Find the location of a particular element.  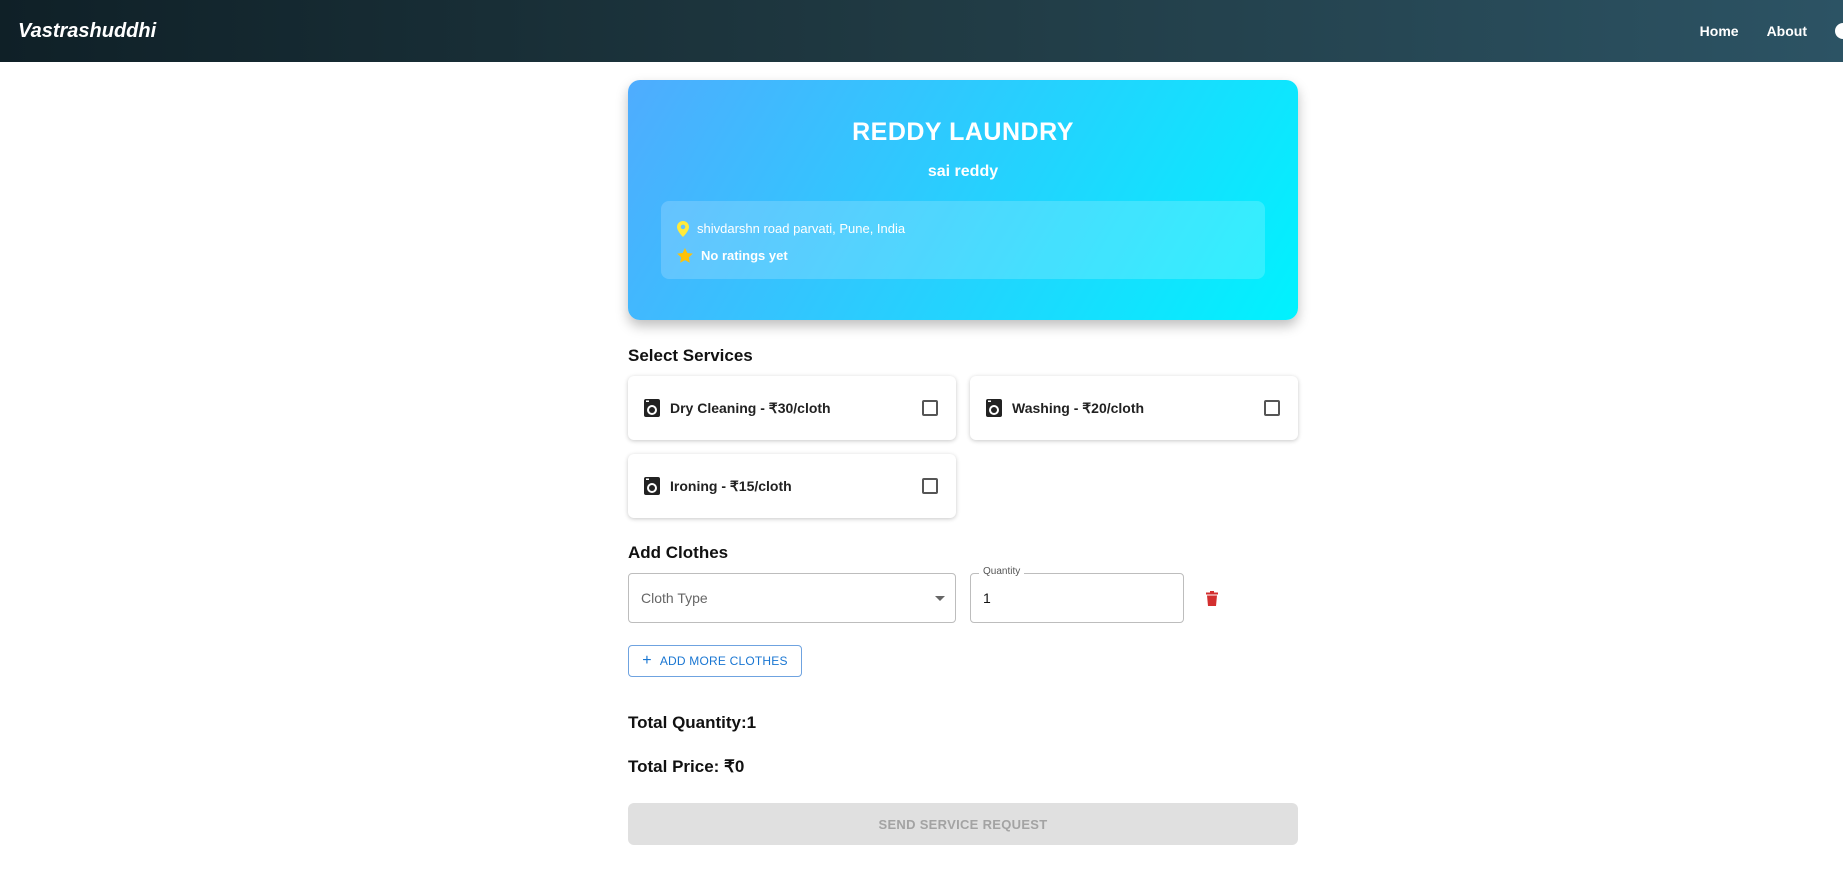

plus-icon: + is located at coordinates (647, 660).